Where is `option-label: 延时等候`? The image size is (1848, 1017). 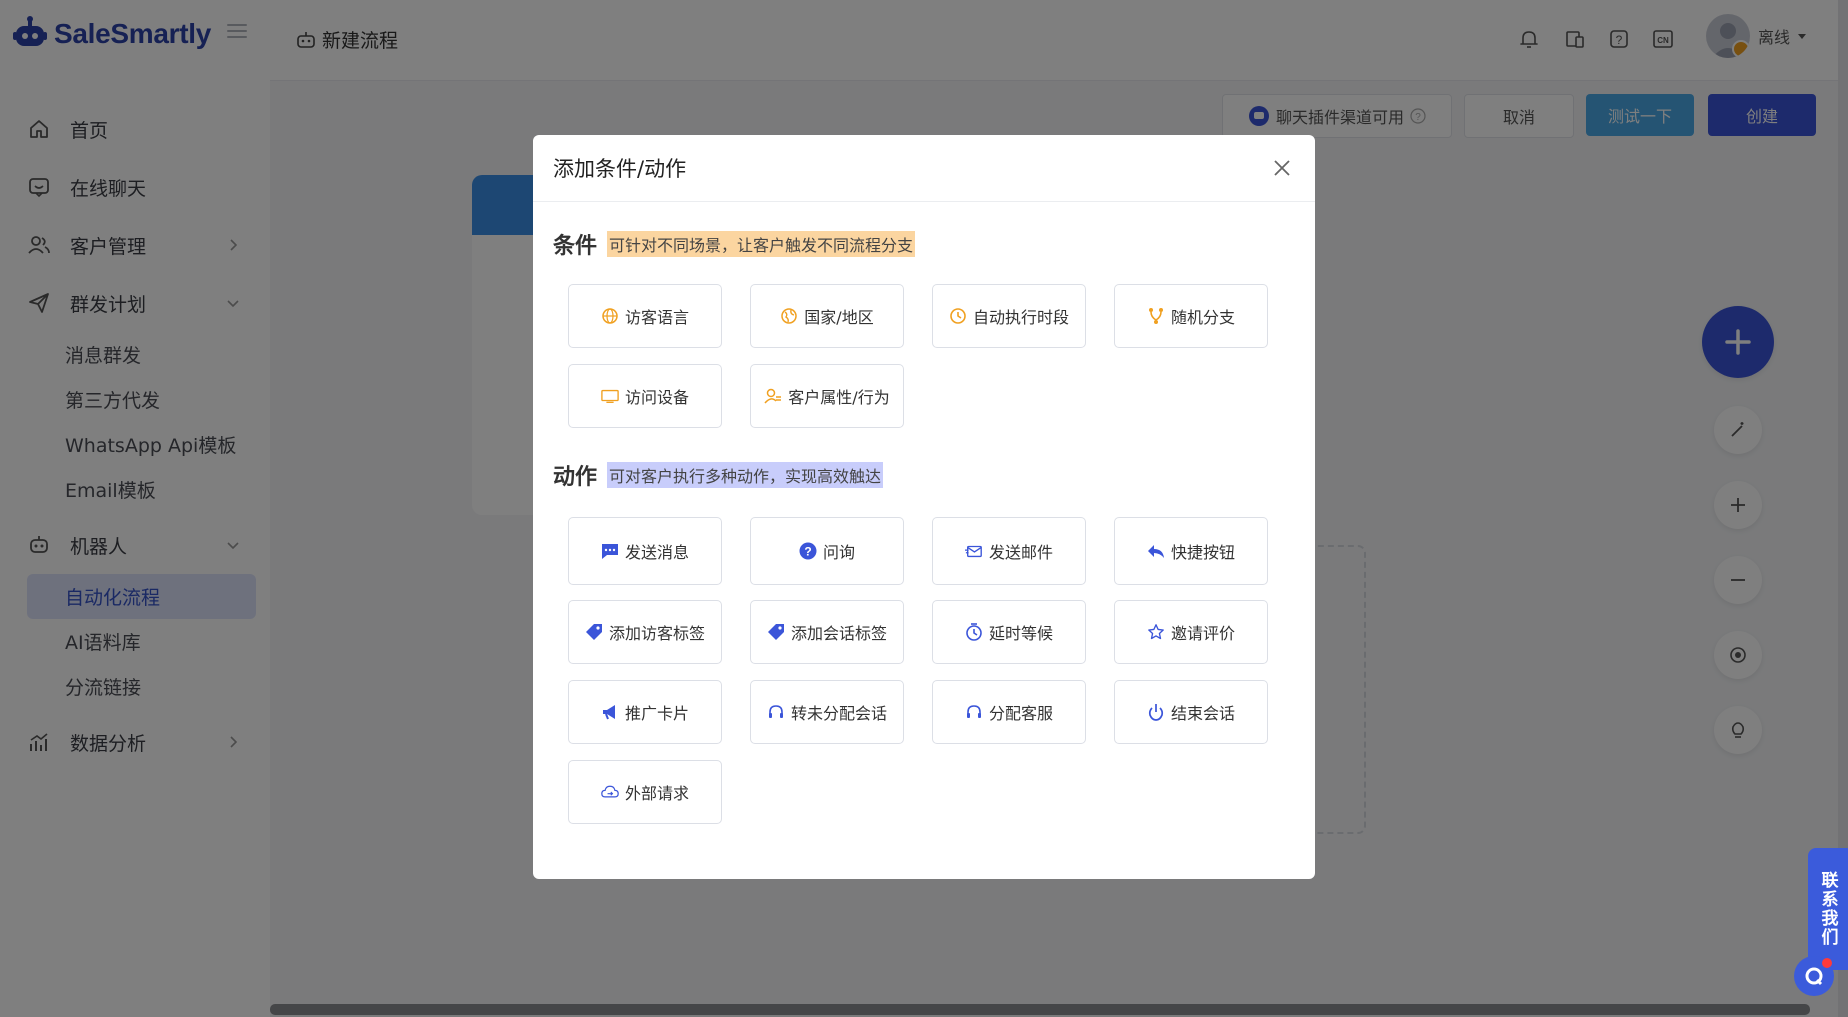 option-label: 延时等候 is located at coordinates (1020, 633).